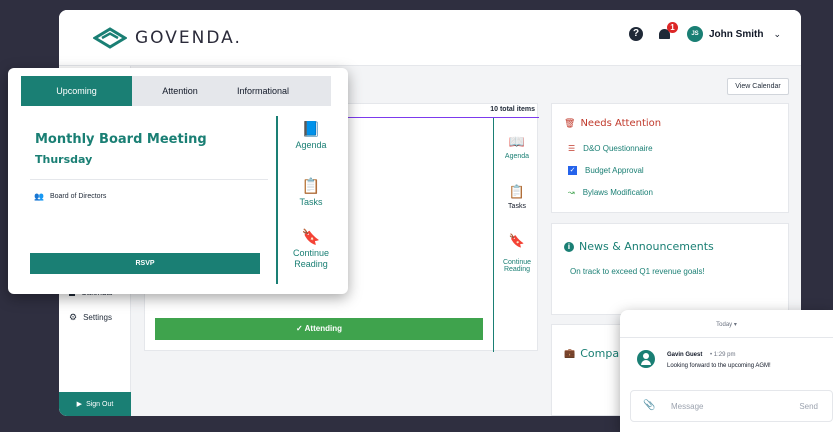 This screenshot has height=432, width=833. What do you see at coordinates (618, 148) in the screenshot?
I see `attention-item-label: D&O Questionnaire` at bounding box center [618, 148].